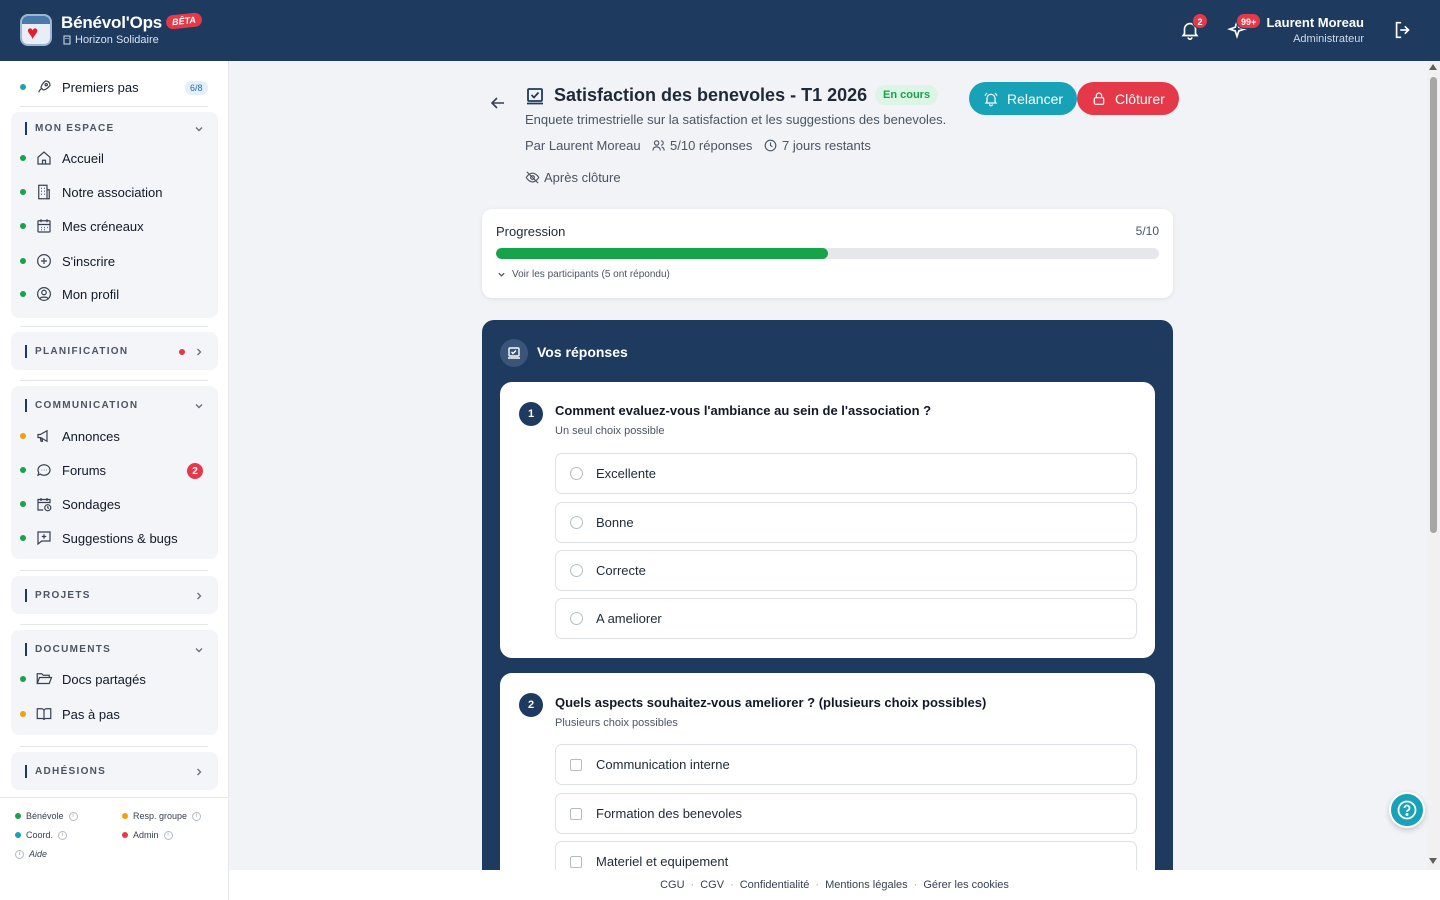 The width and height of the screenshot is (1440, 900). What do you see at coordinates (866, 885) in the screenshot?
I see `footer-link-legal: Mentions légales` at bounding box center [866, 885].